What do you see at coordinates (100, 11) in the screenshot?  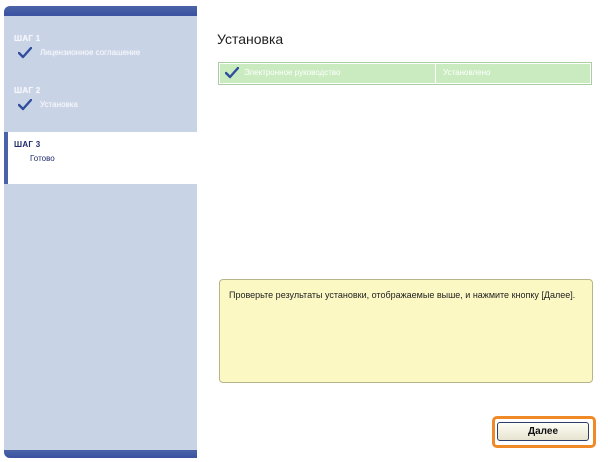 I see `sidebar-top-bar` at bounding box center [100, 11].